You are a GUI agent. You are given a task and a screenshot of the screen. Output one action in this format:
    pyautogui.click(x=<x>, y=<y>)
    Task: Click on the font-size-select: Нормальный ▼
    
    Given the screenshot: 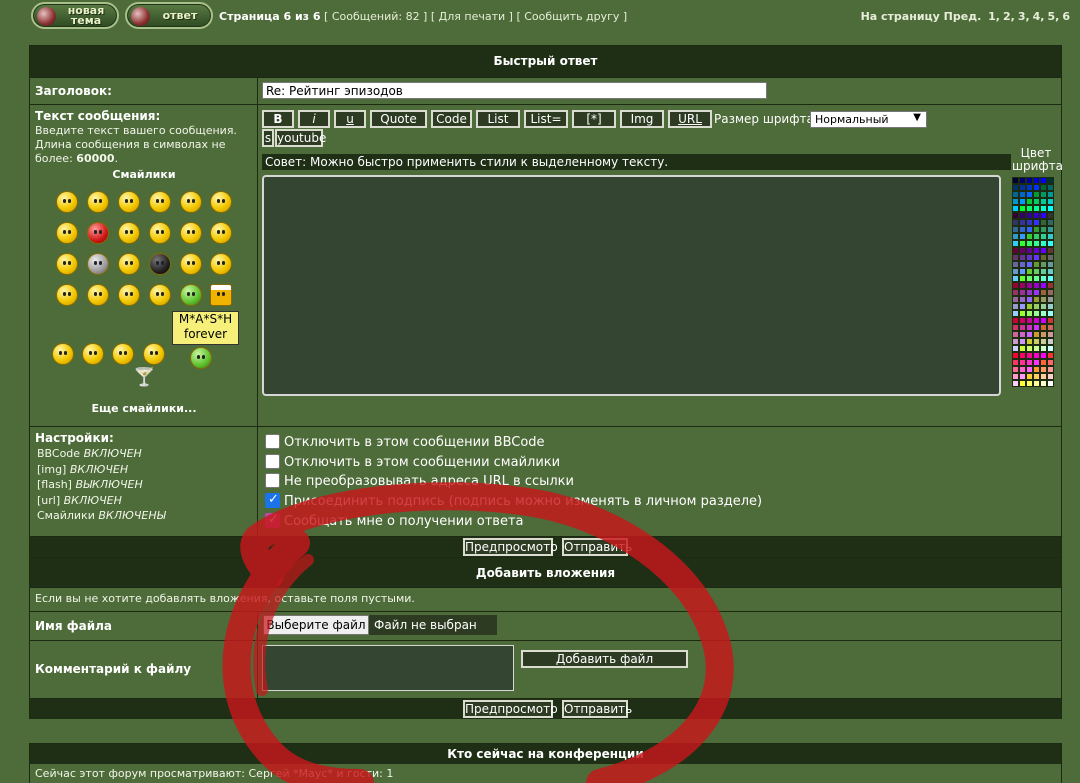 What is the action you would take?
    pyautogui.click(x=868, y=119)
    